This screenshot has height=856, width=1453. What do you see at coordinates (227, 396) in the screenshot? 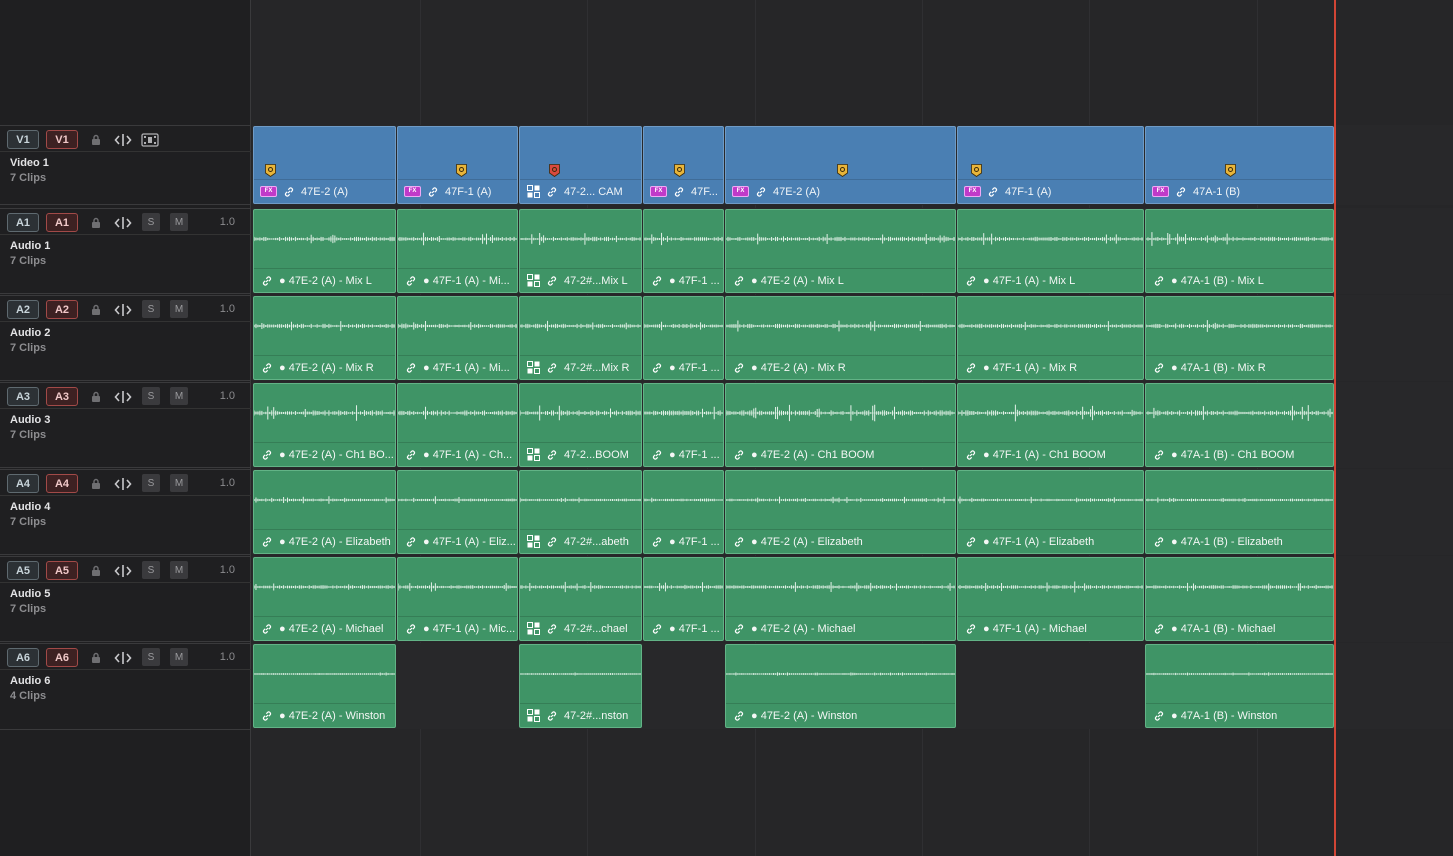
I see `track-volume: 1.0` at bounding box center [227, 396].